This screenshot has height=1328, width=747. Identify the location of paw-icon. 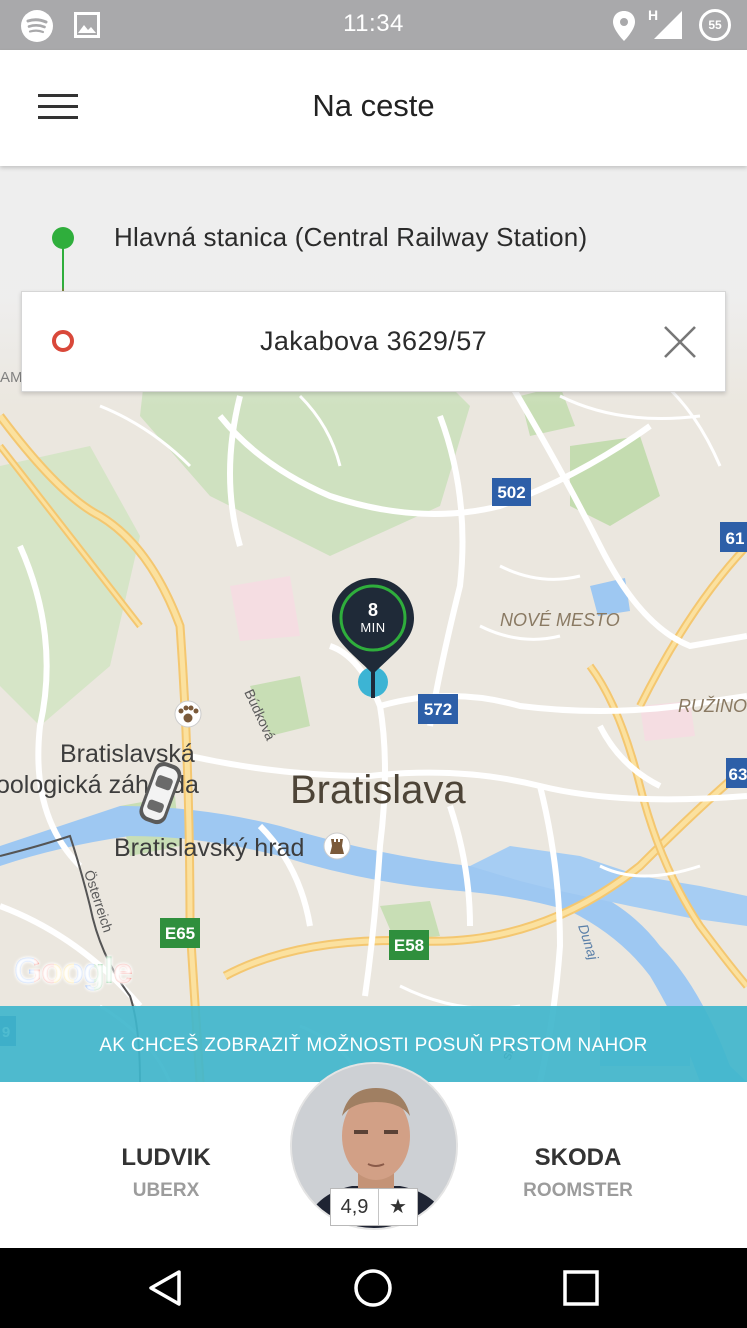
(188, 714).